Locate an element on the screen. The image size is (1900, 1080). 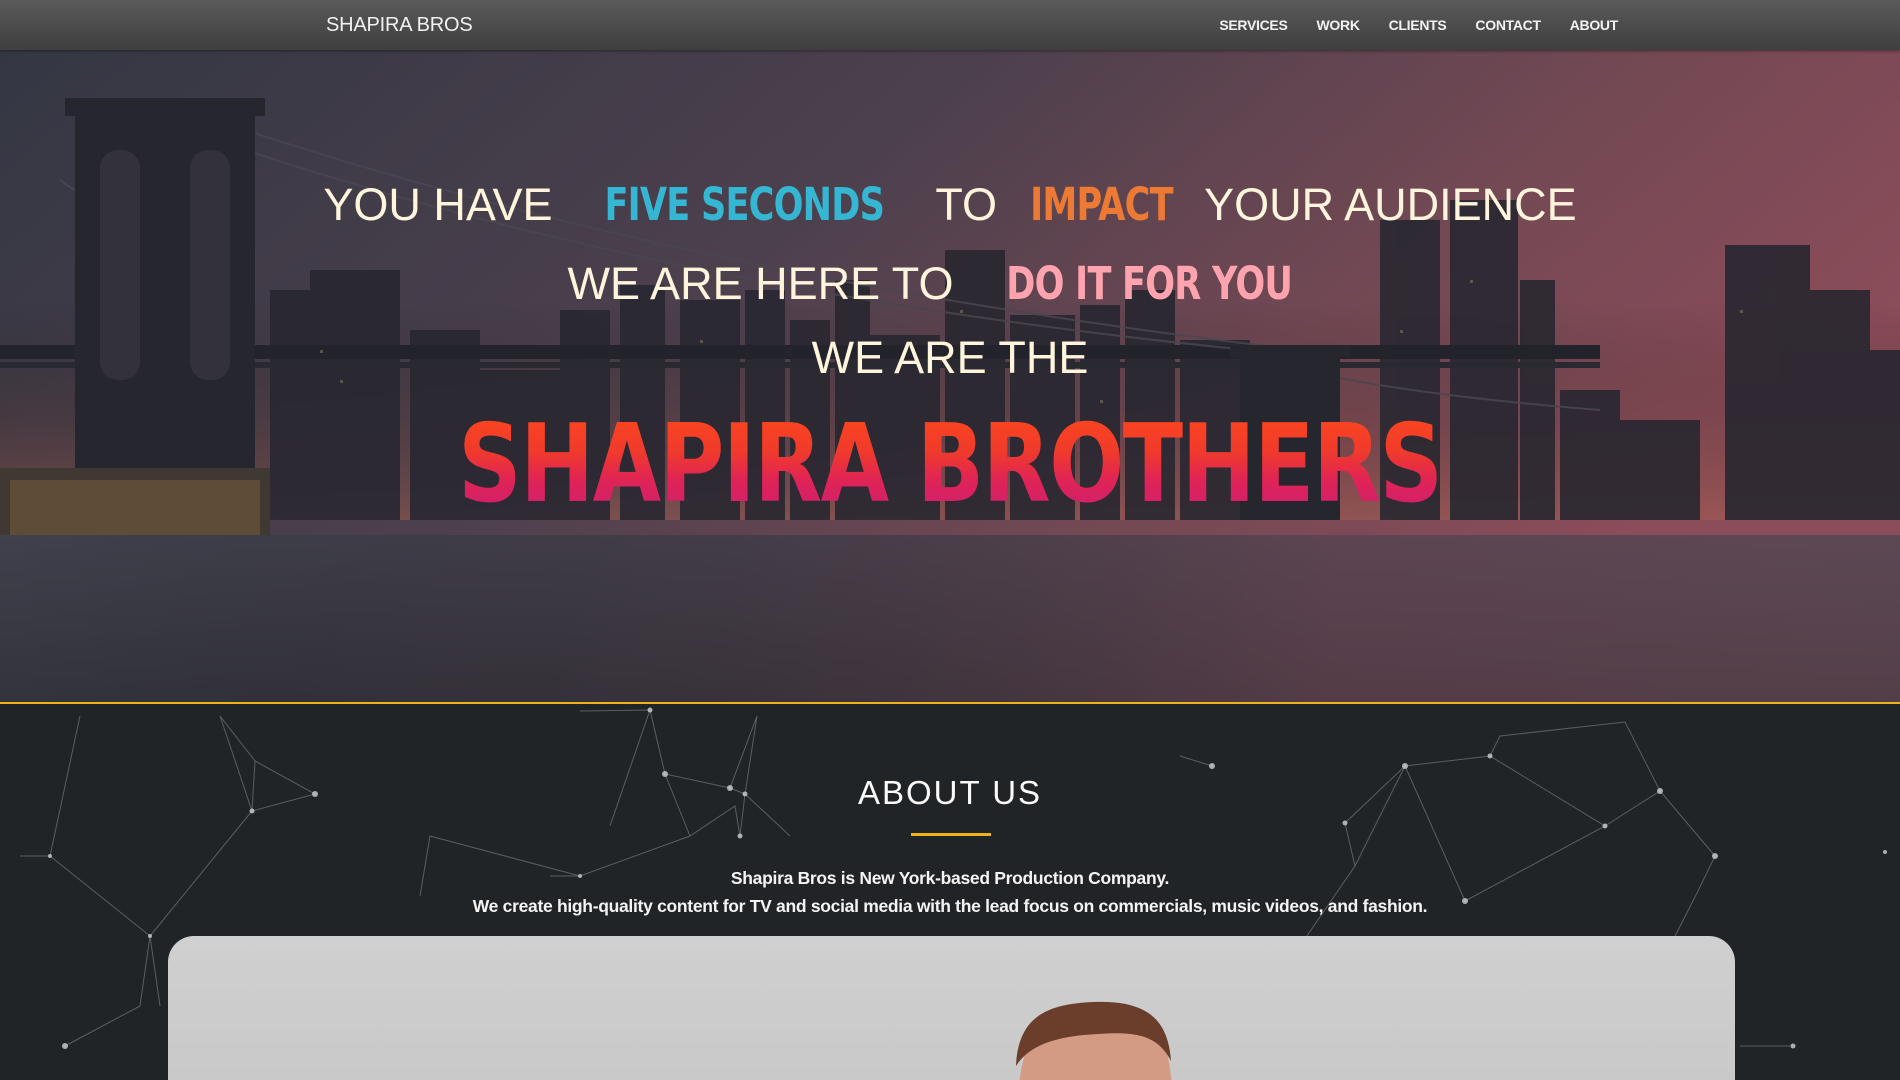
nav-link-contact: CONTACT is located at coordinates (1508, 25).